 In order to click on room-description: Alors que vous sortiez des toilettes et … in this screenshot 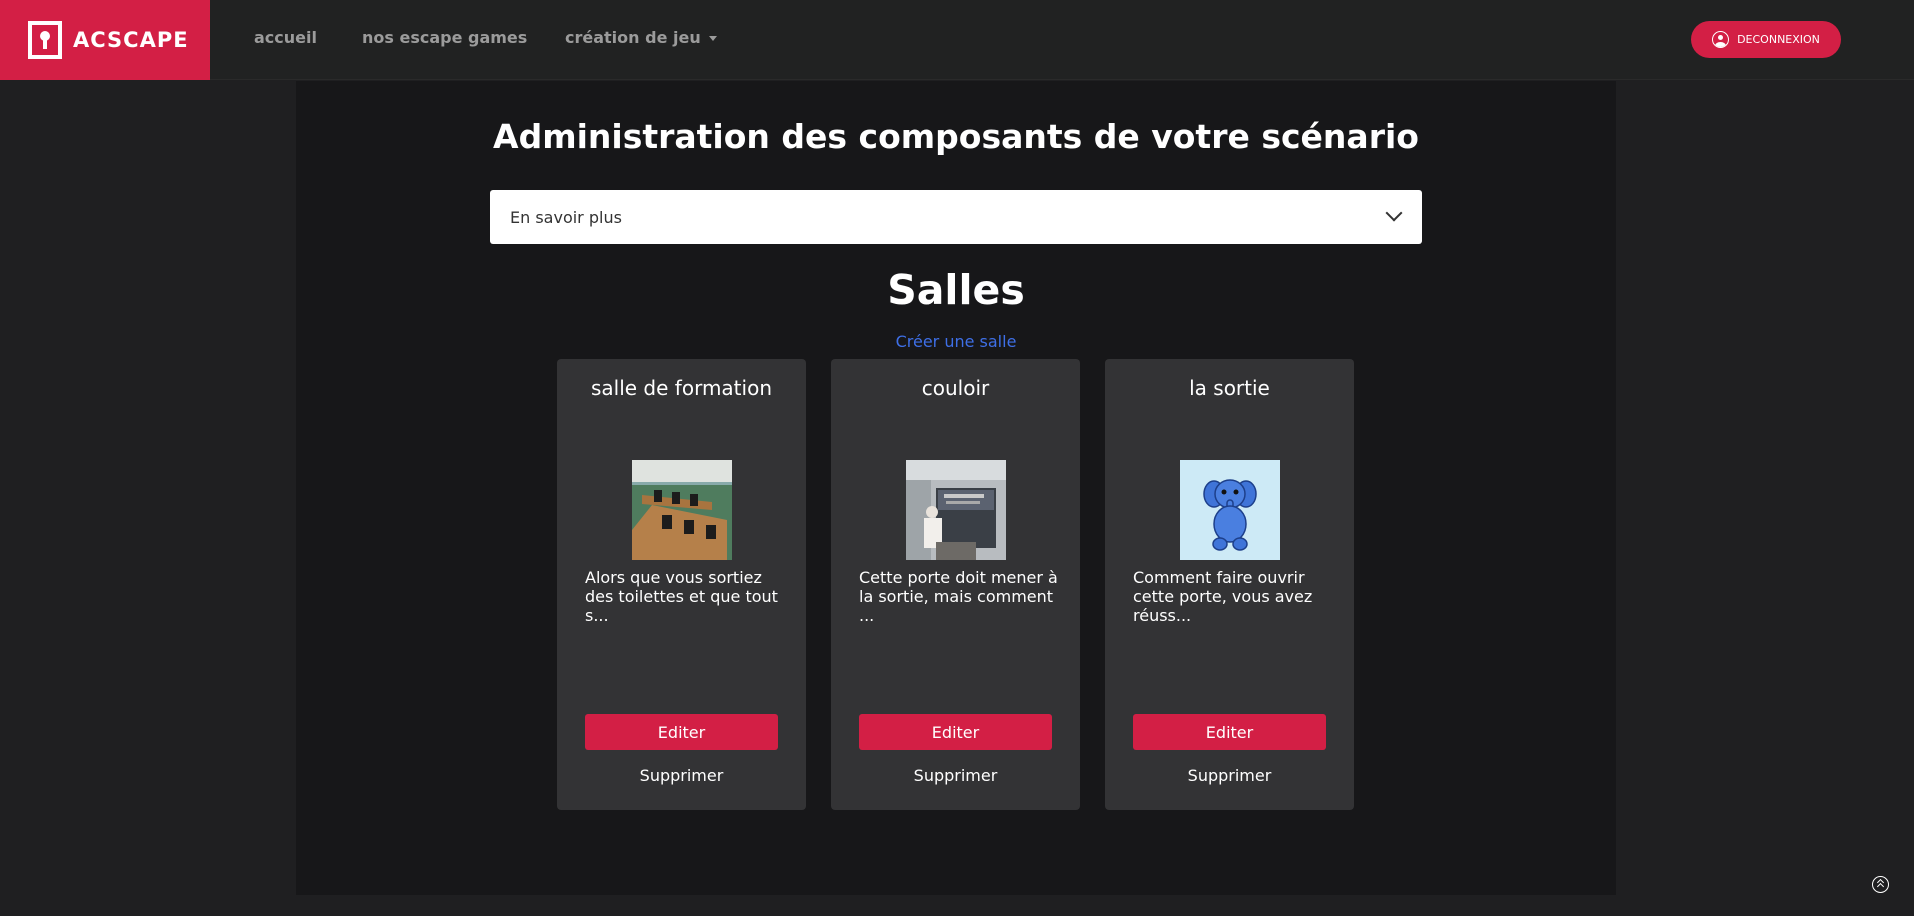, I will do `click(681, 596)`.